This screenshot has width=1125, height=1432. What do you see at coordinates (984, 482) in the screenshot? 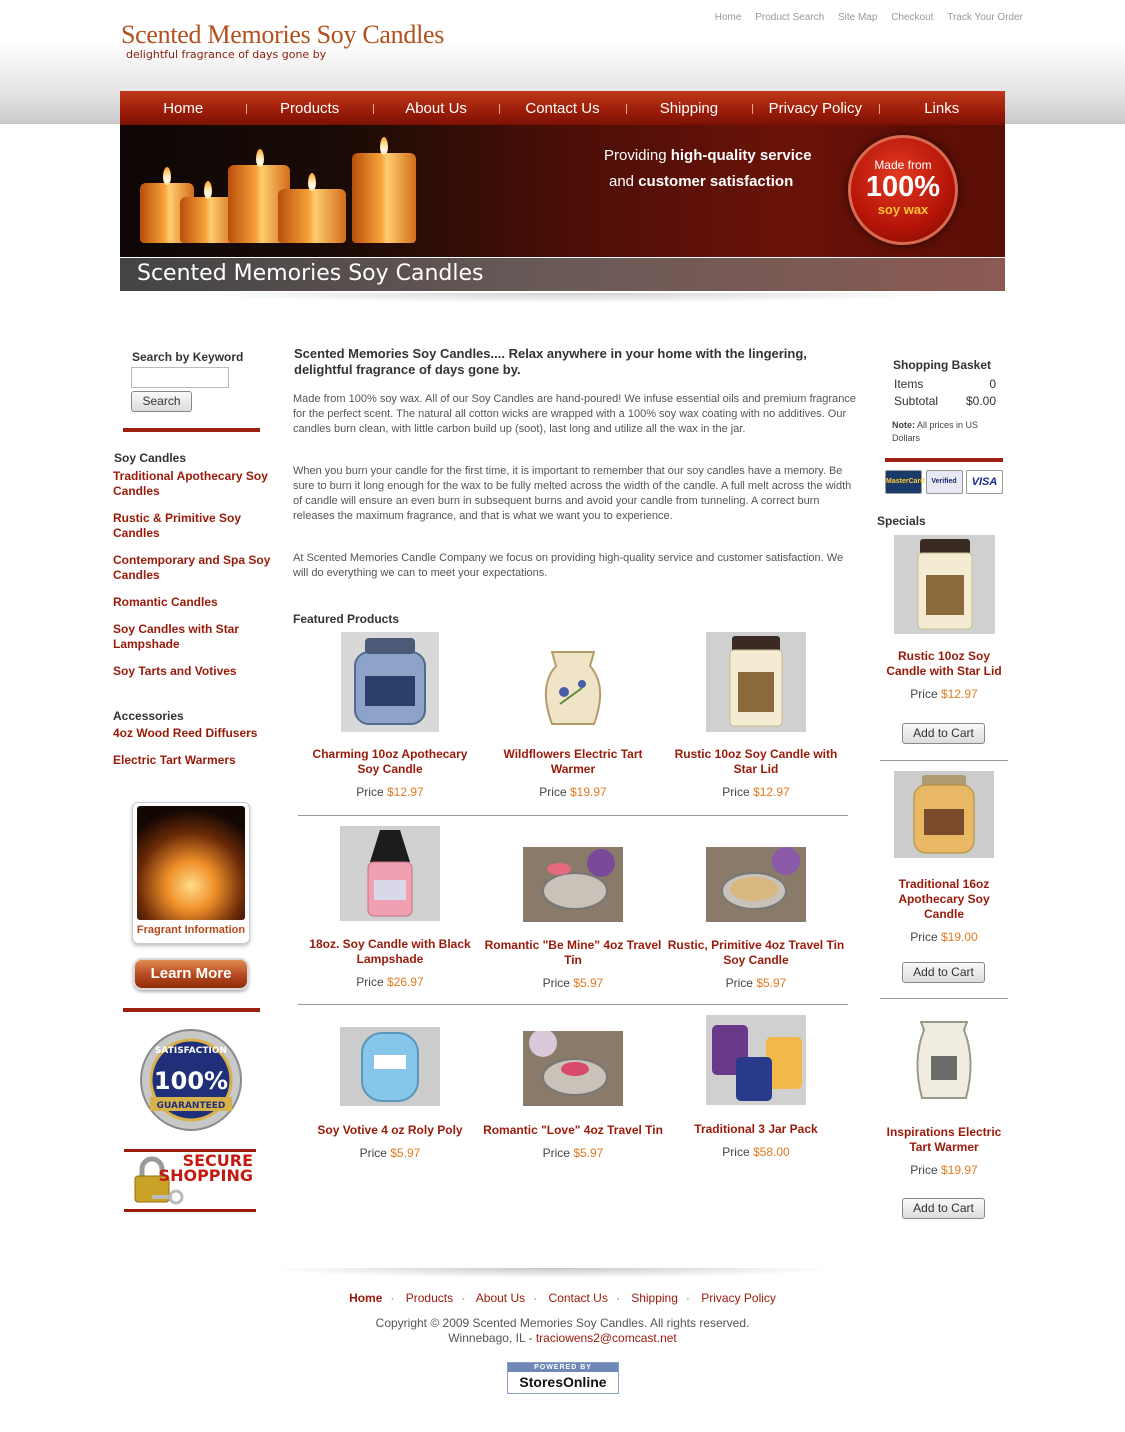
I see `visa-icon: VISA` at bounding box center [984, 482].